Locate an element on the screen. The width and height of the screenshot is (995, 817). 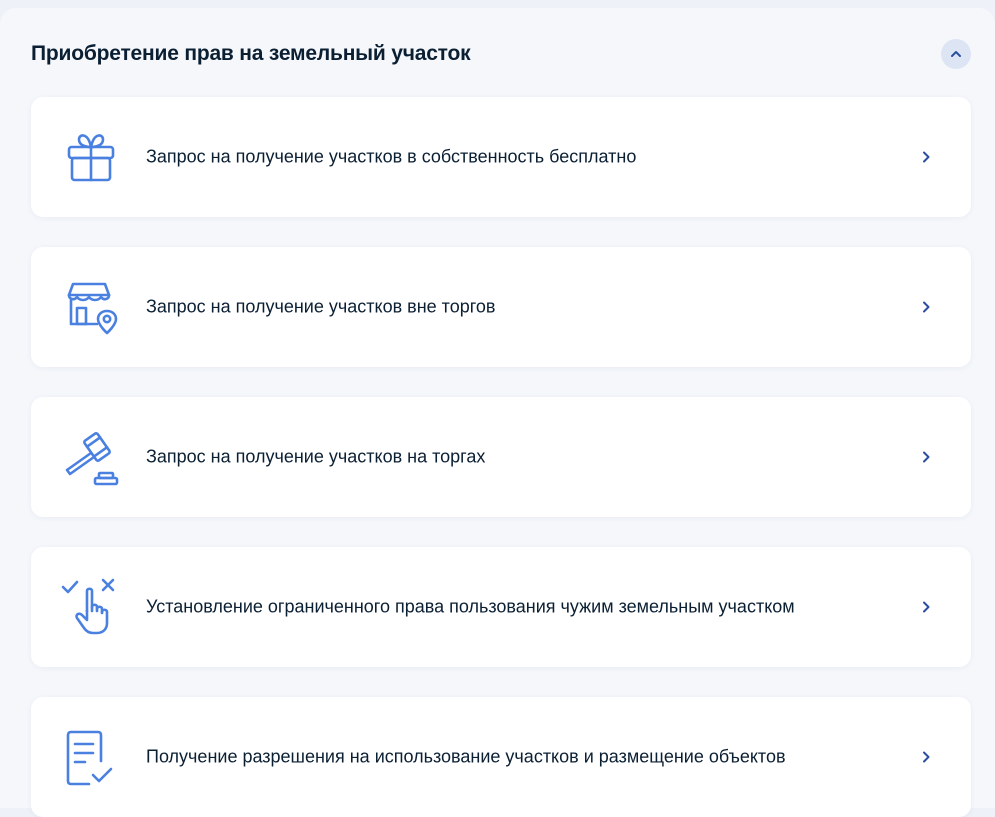
collapse-button is located at coordinates (956, 54).